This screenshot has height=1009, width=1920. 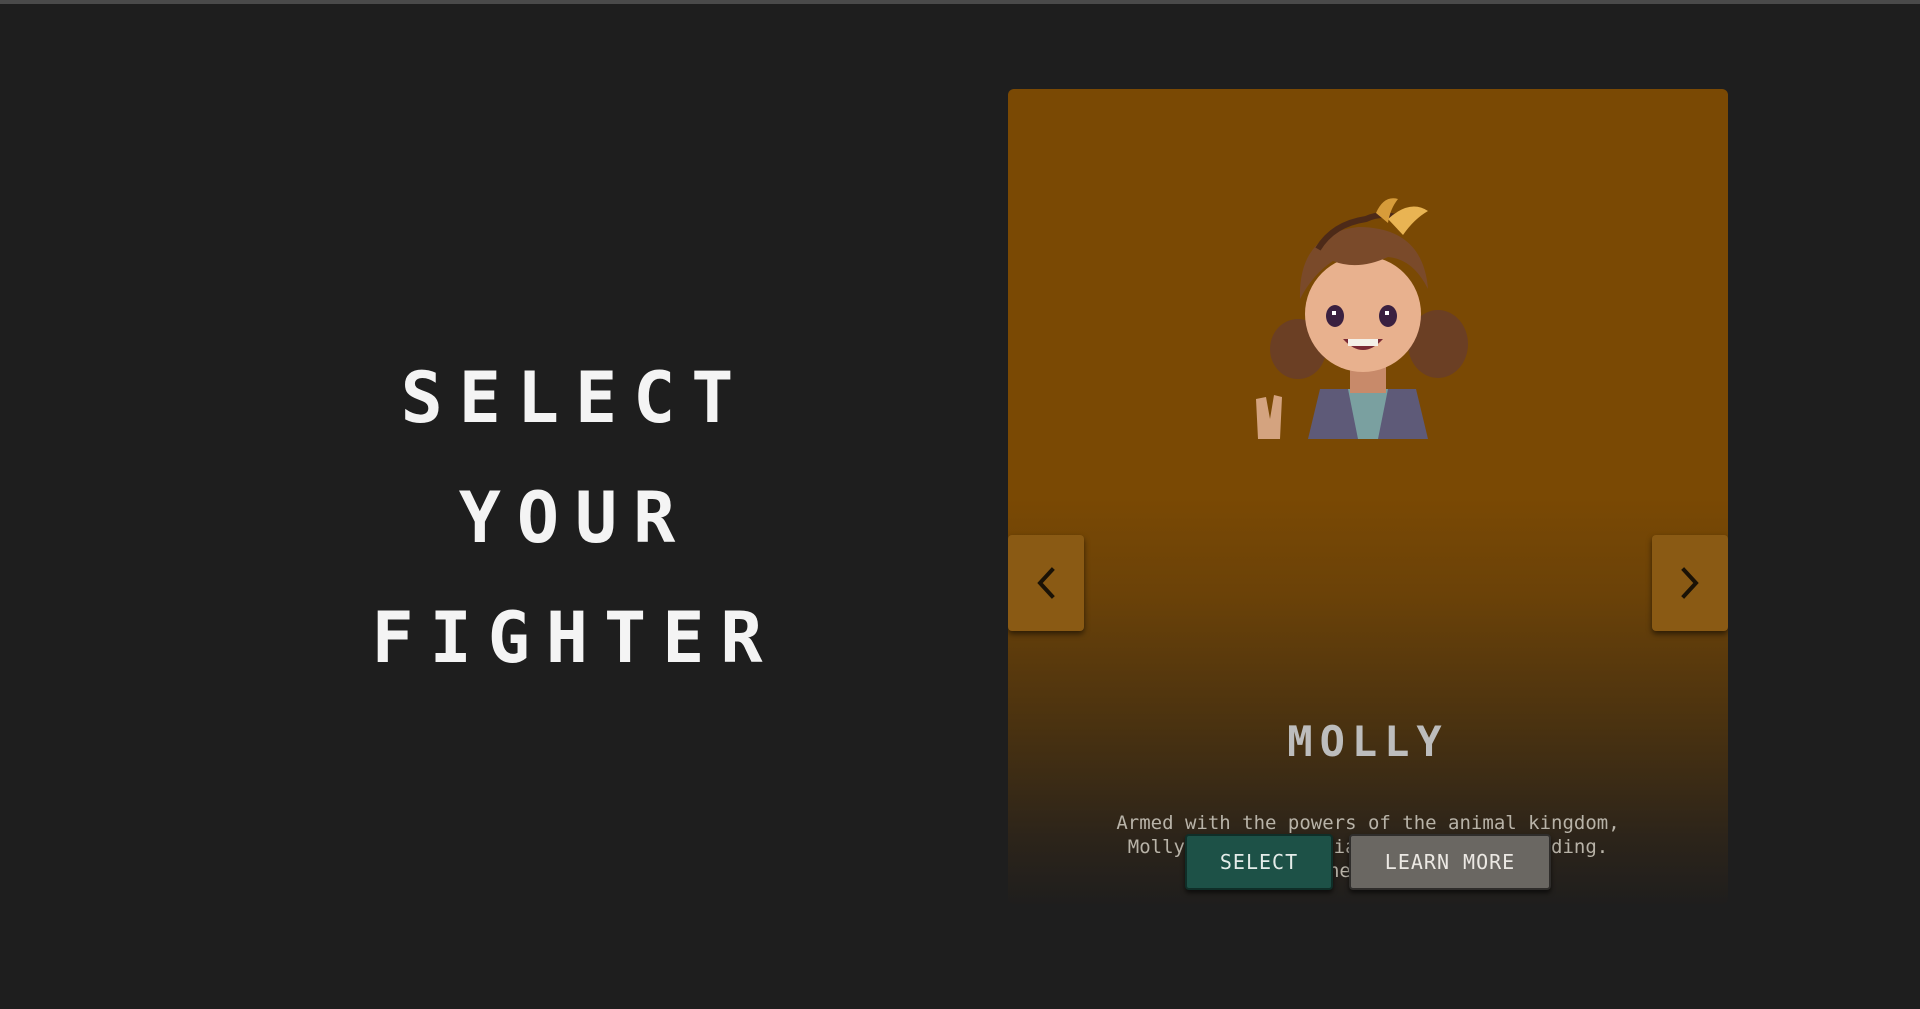 I want to click on title-line-1: SELECT, so click(x=575, y=398).